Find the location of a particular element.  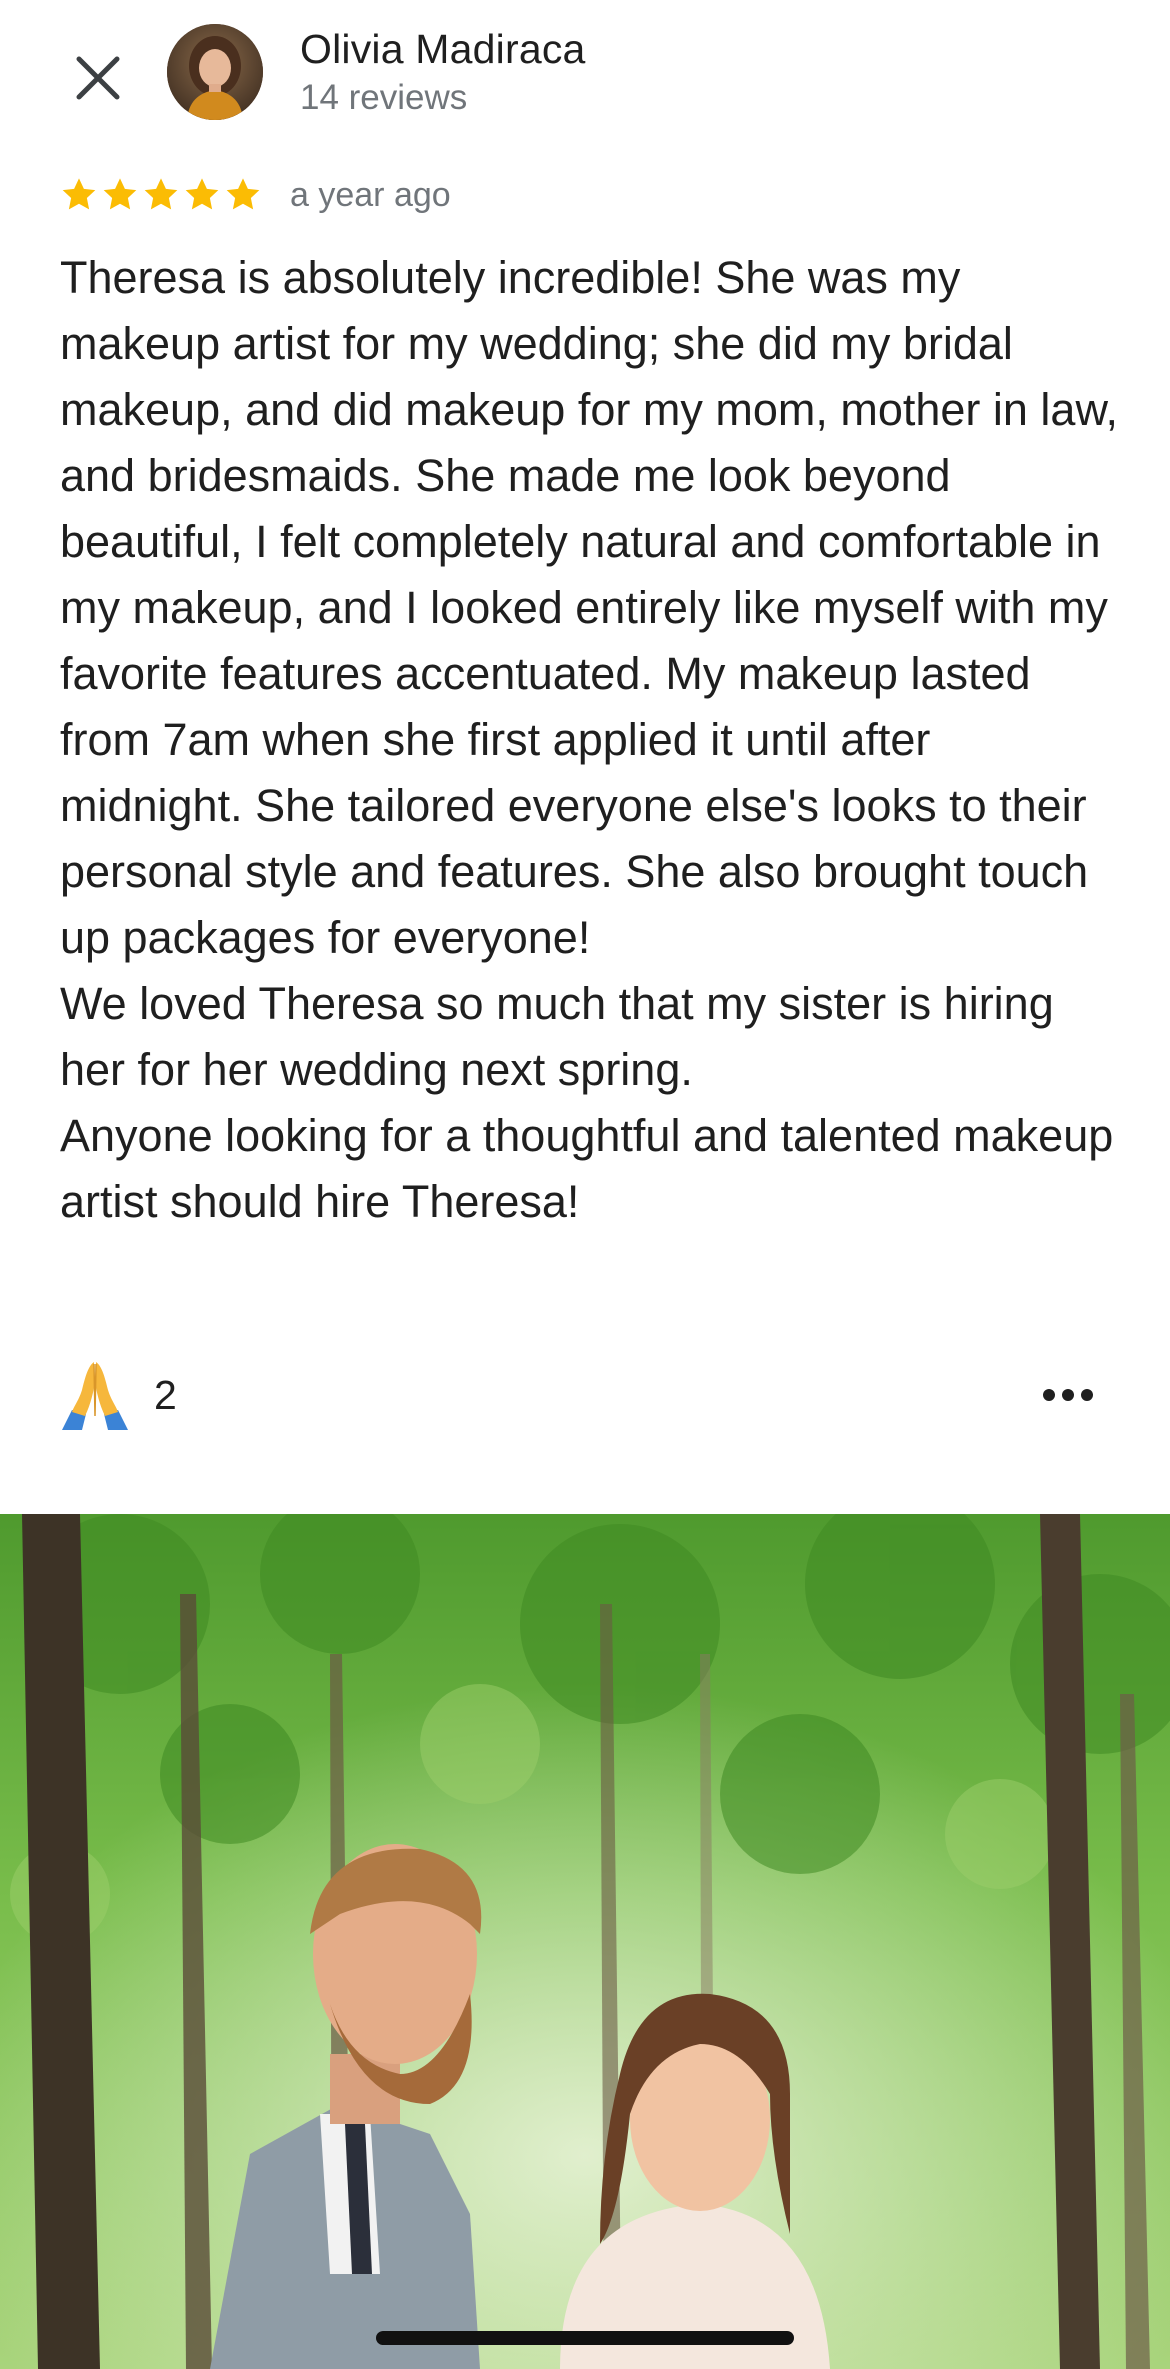

more-horiz-icon is located at coordinates (1068, 1395).